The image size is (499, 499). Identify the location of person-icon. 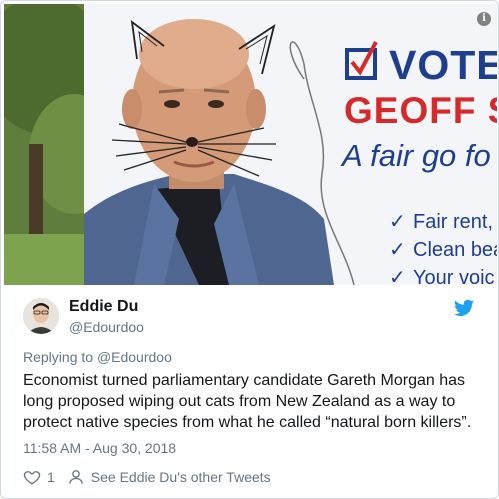
(76, 477).